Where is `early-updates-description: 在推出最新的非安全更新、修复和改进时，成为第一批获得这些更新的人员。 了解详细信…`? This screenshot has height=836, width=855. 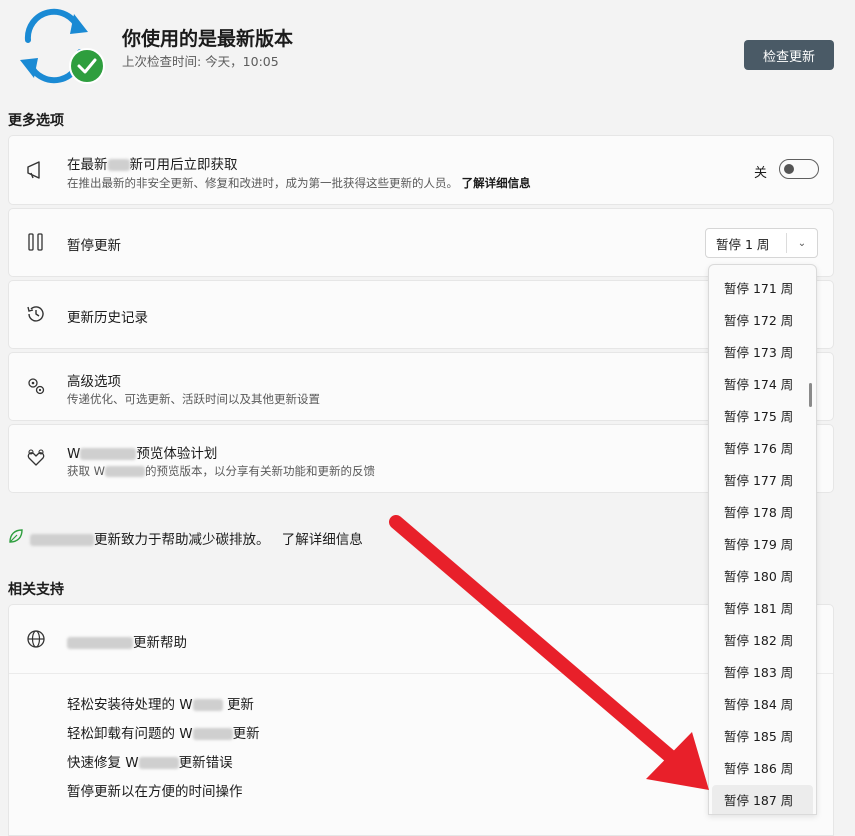
early-updates-description: 在推出最新的非安全更新、修复和改进时，成为第一批获得这些更新的人员。 了解详细信… is located at coordinates (299, 183).